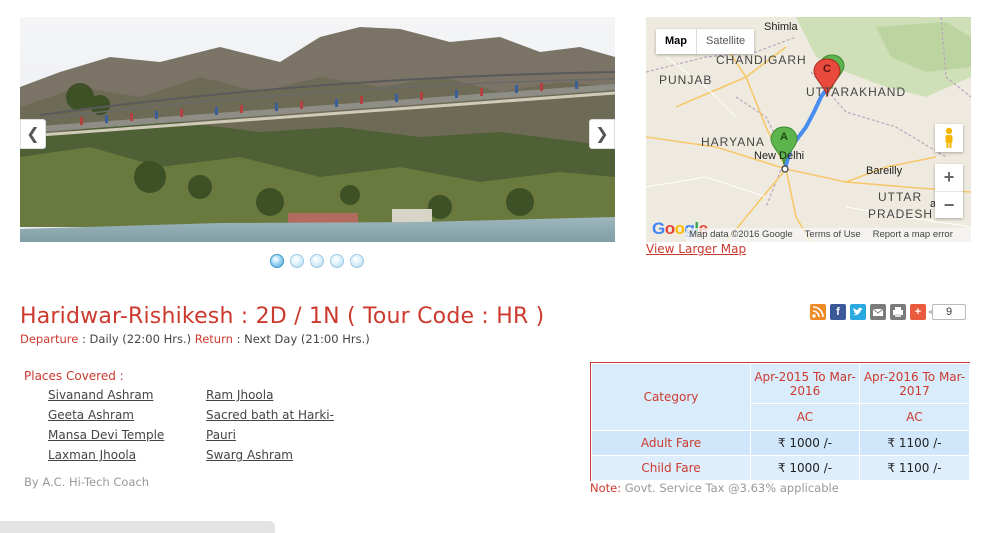 The width and height of the screenshot is (995, 533). I want to click on note-text: Govt. Service Tax @3.63% applicable, so click(731, 488).